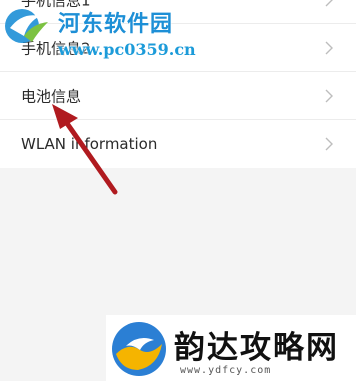 This screenshot has height=381, width=356. I want to click on watermark-url: www.ydfcy.com, so click(226, 370).